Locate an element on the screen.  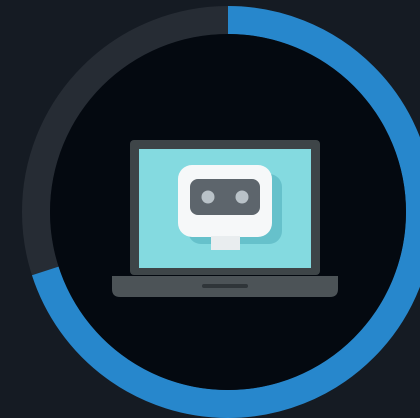
robot-eye-left is located at coordinates (208, 197).